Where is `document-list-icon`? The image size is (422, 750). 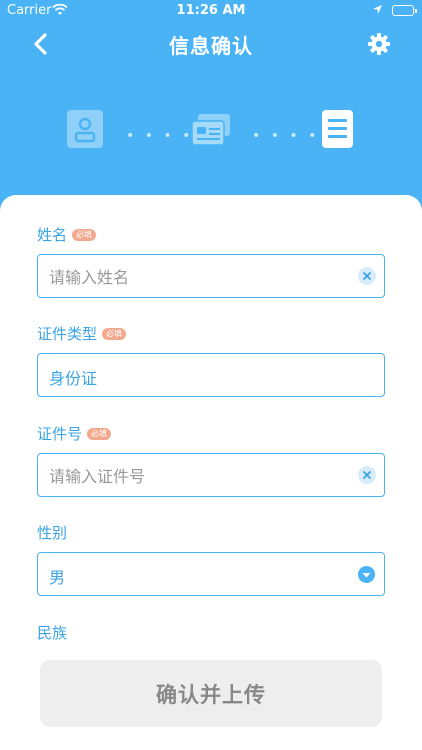
document-list-icon is located at coordinates (337, 131).